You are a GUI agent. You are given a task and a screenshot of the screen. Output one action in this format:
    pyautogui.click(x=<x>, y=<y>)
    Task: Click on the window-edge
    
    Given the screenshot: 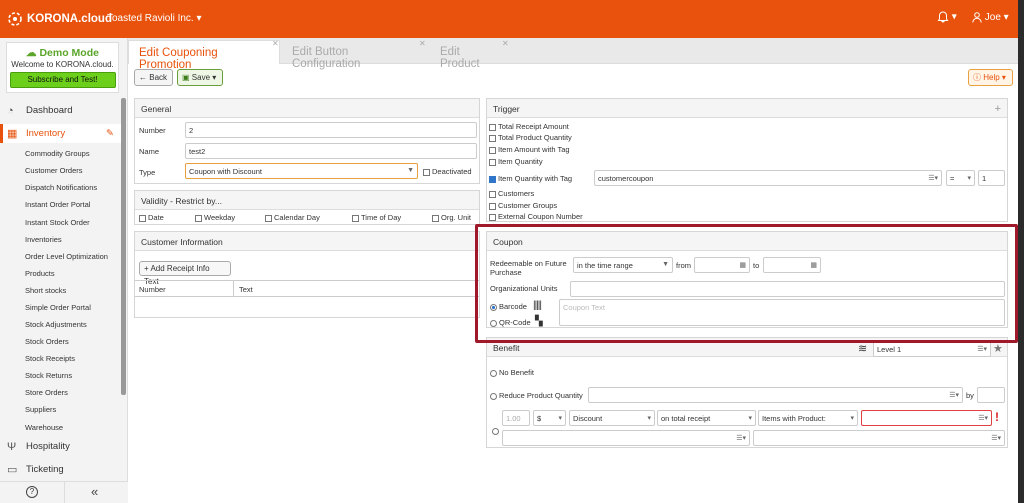 What is the action you would take?
    pyautogui.click(x=1021, y=251)
    